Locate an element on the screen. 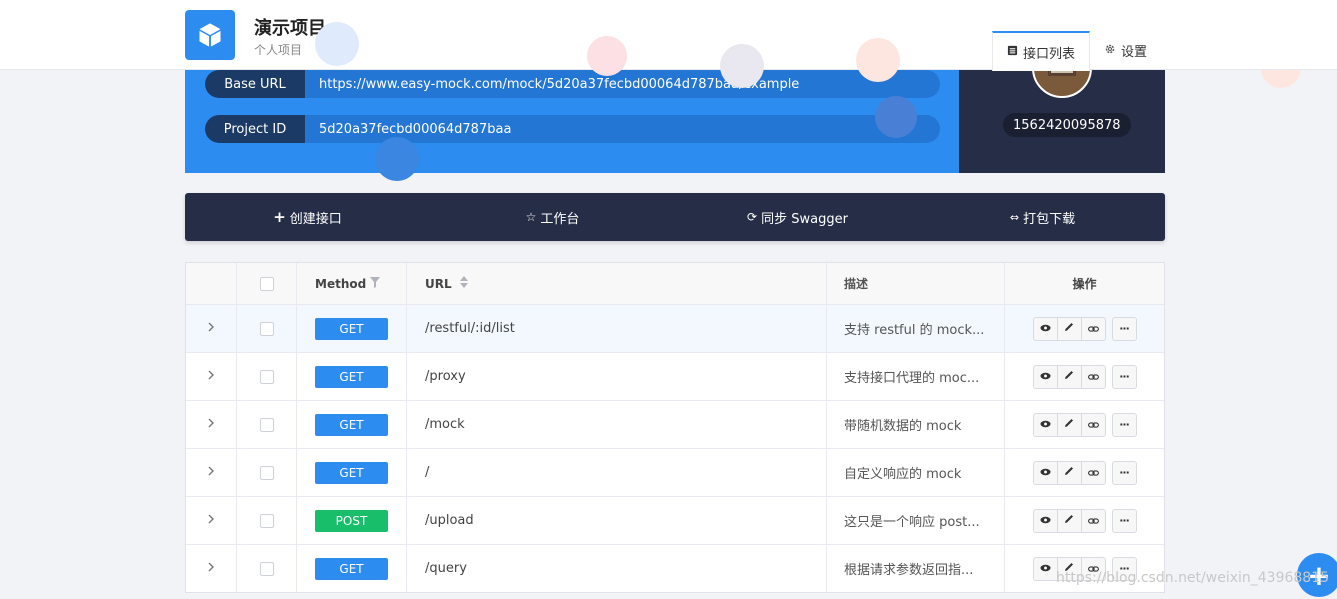  sync-swagger-label: 同步 Swagger is located at coordinates (804, 219).